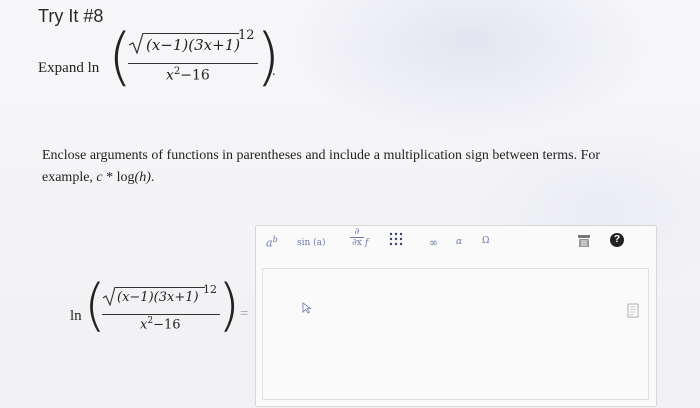 The width and height of the screenshot is (700, 408). What do you see at coordinates (161, 314) in the screenshot?
I see `answer-fraction-bar` at bounding box center [161, 314].